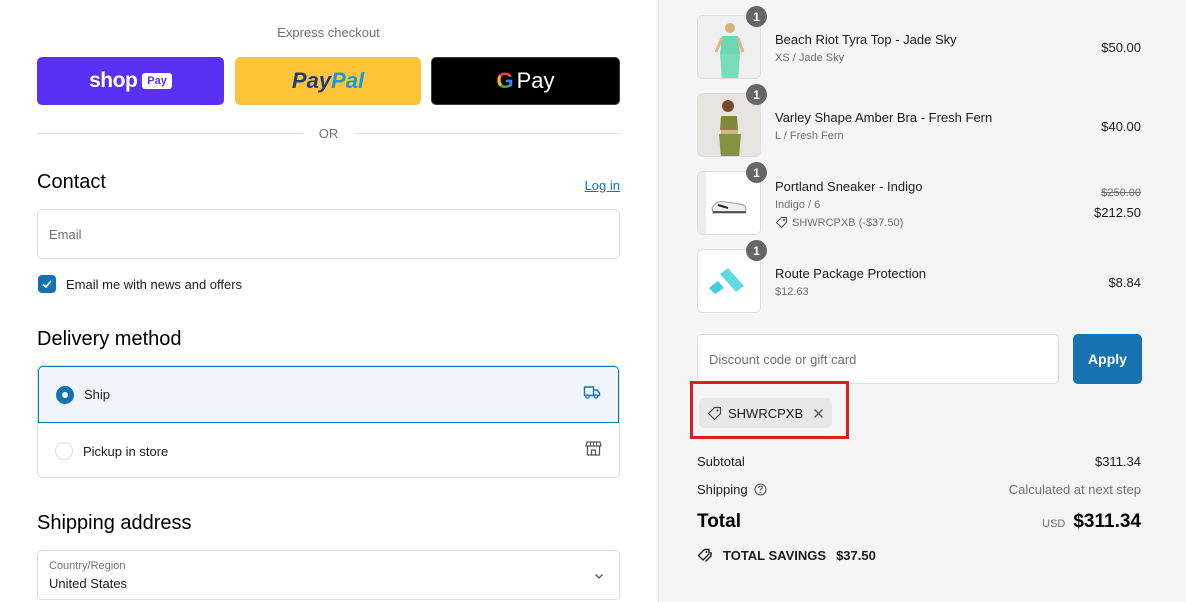  Describe the element at coordinates (919, 489) in the screenshot. I see `shipping-row: Shipping Calculated at next step` at that location.